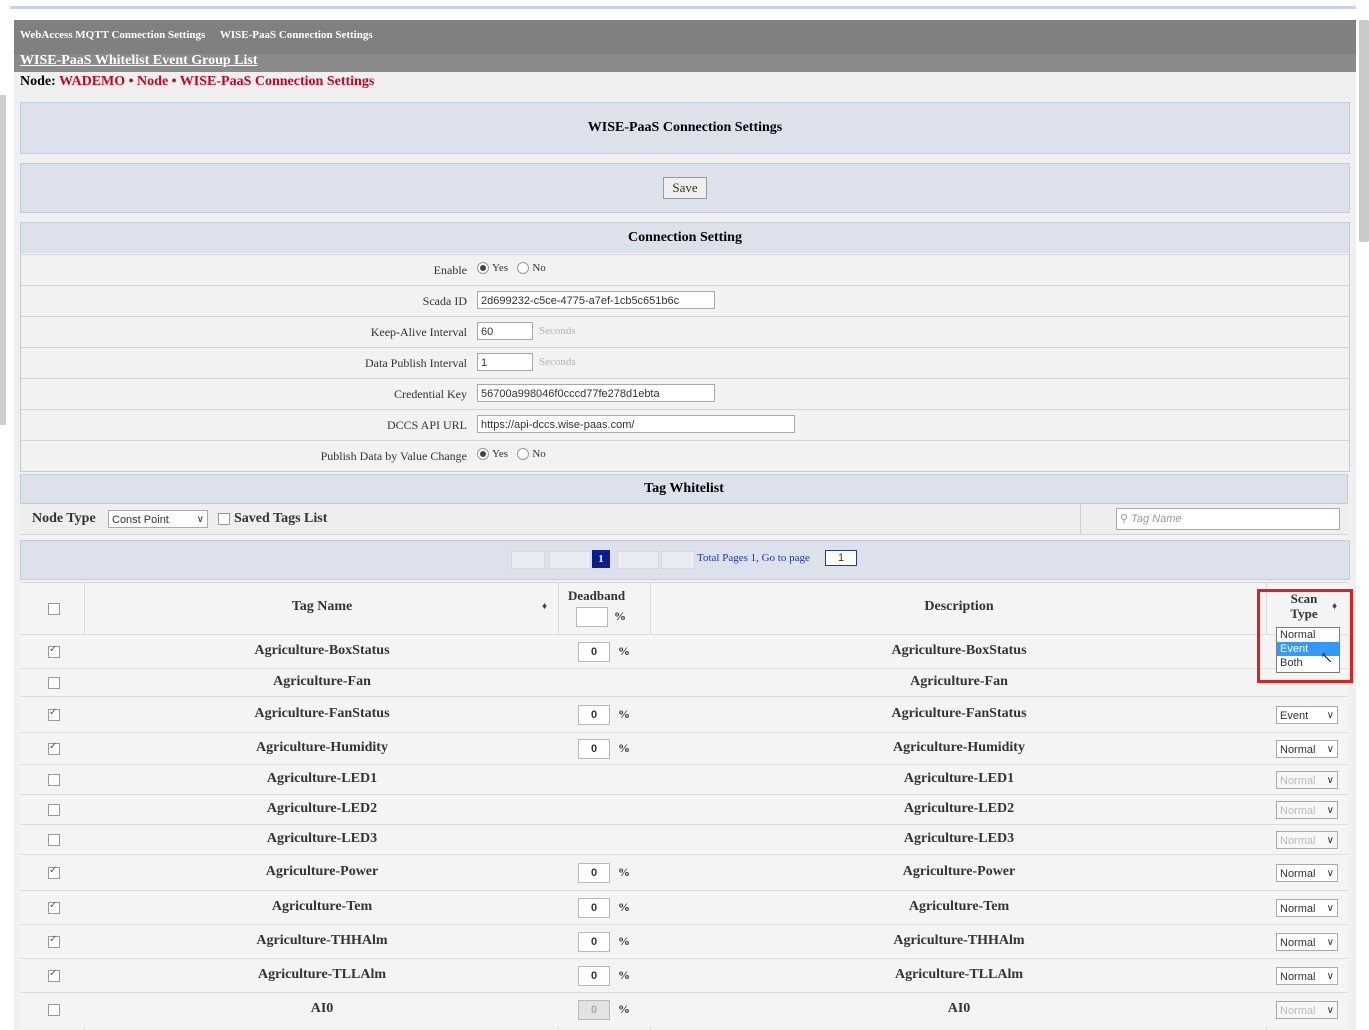 The height and width of the screenshot is (1030, 1369). Describe the element at coordinates (597, 595) in the screenshot. I see `col-deadband-header: Deadband` at that location.